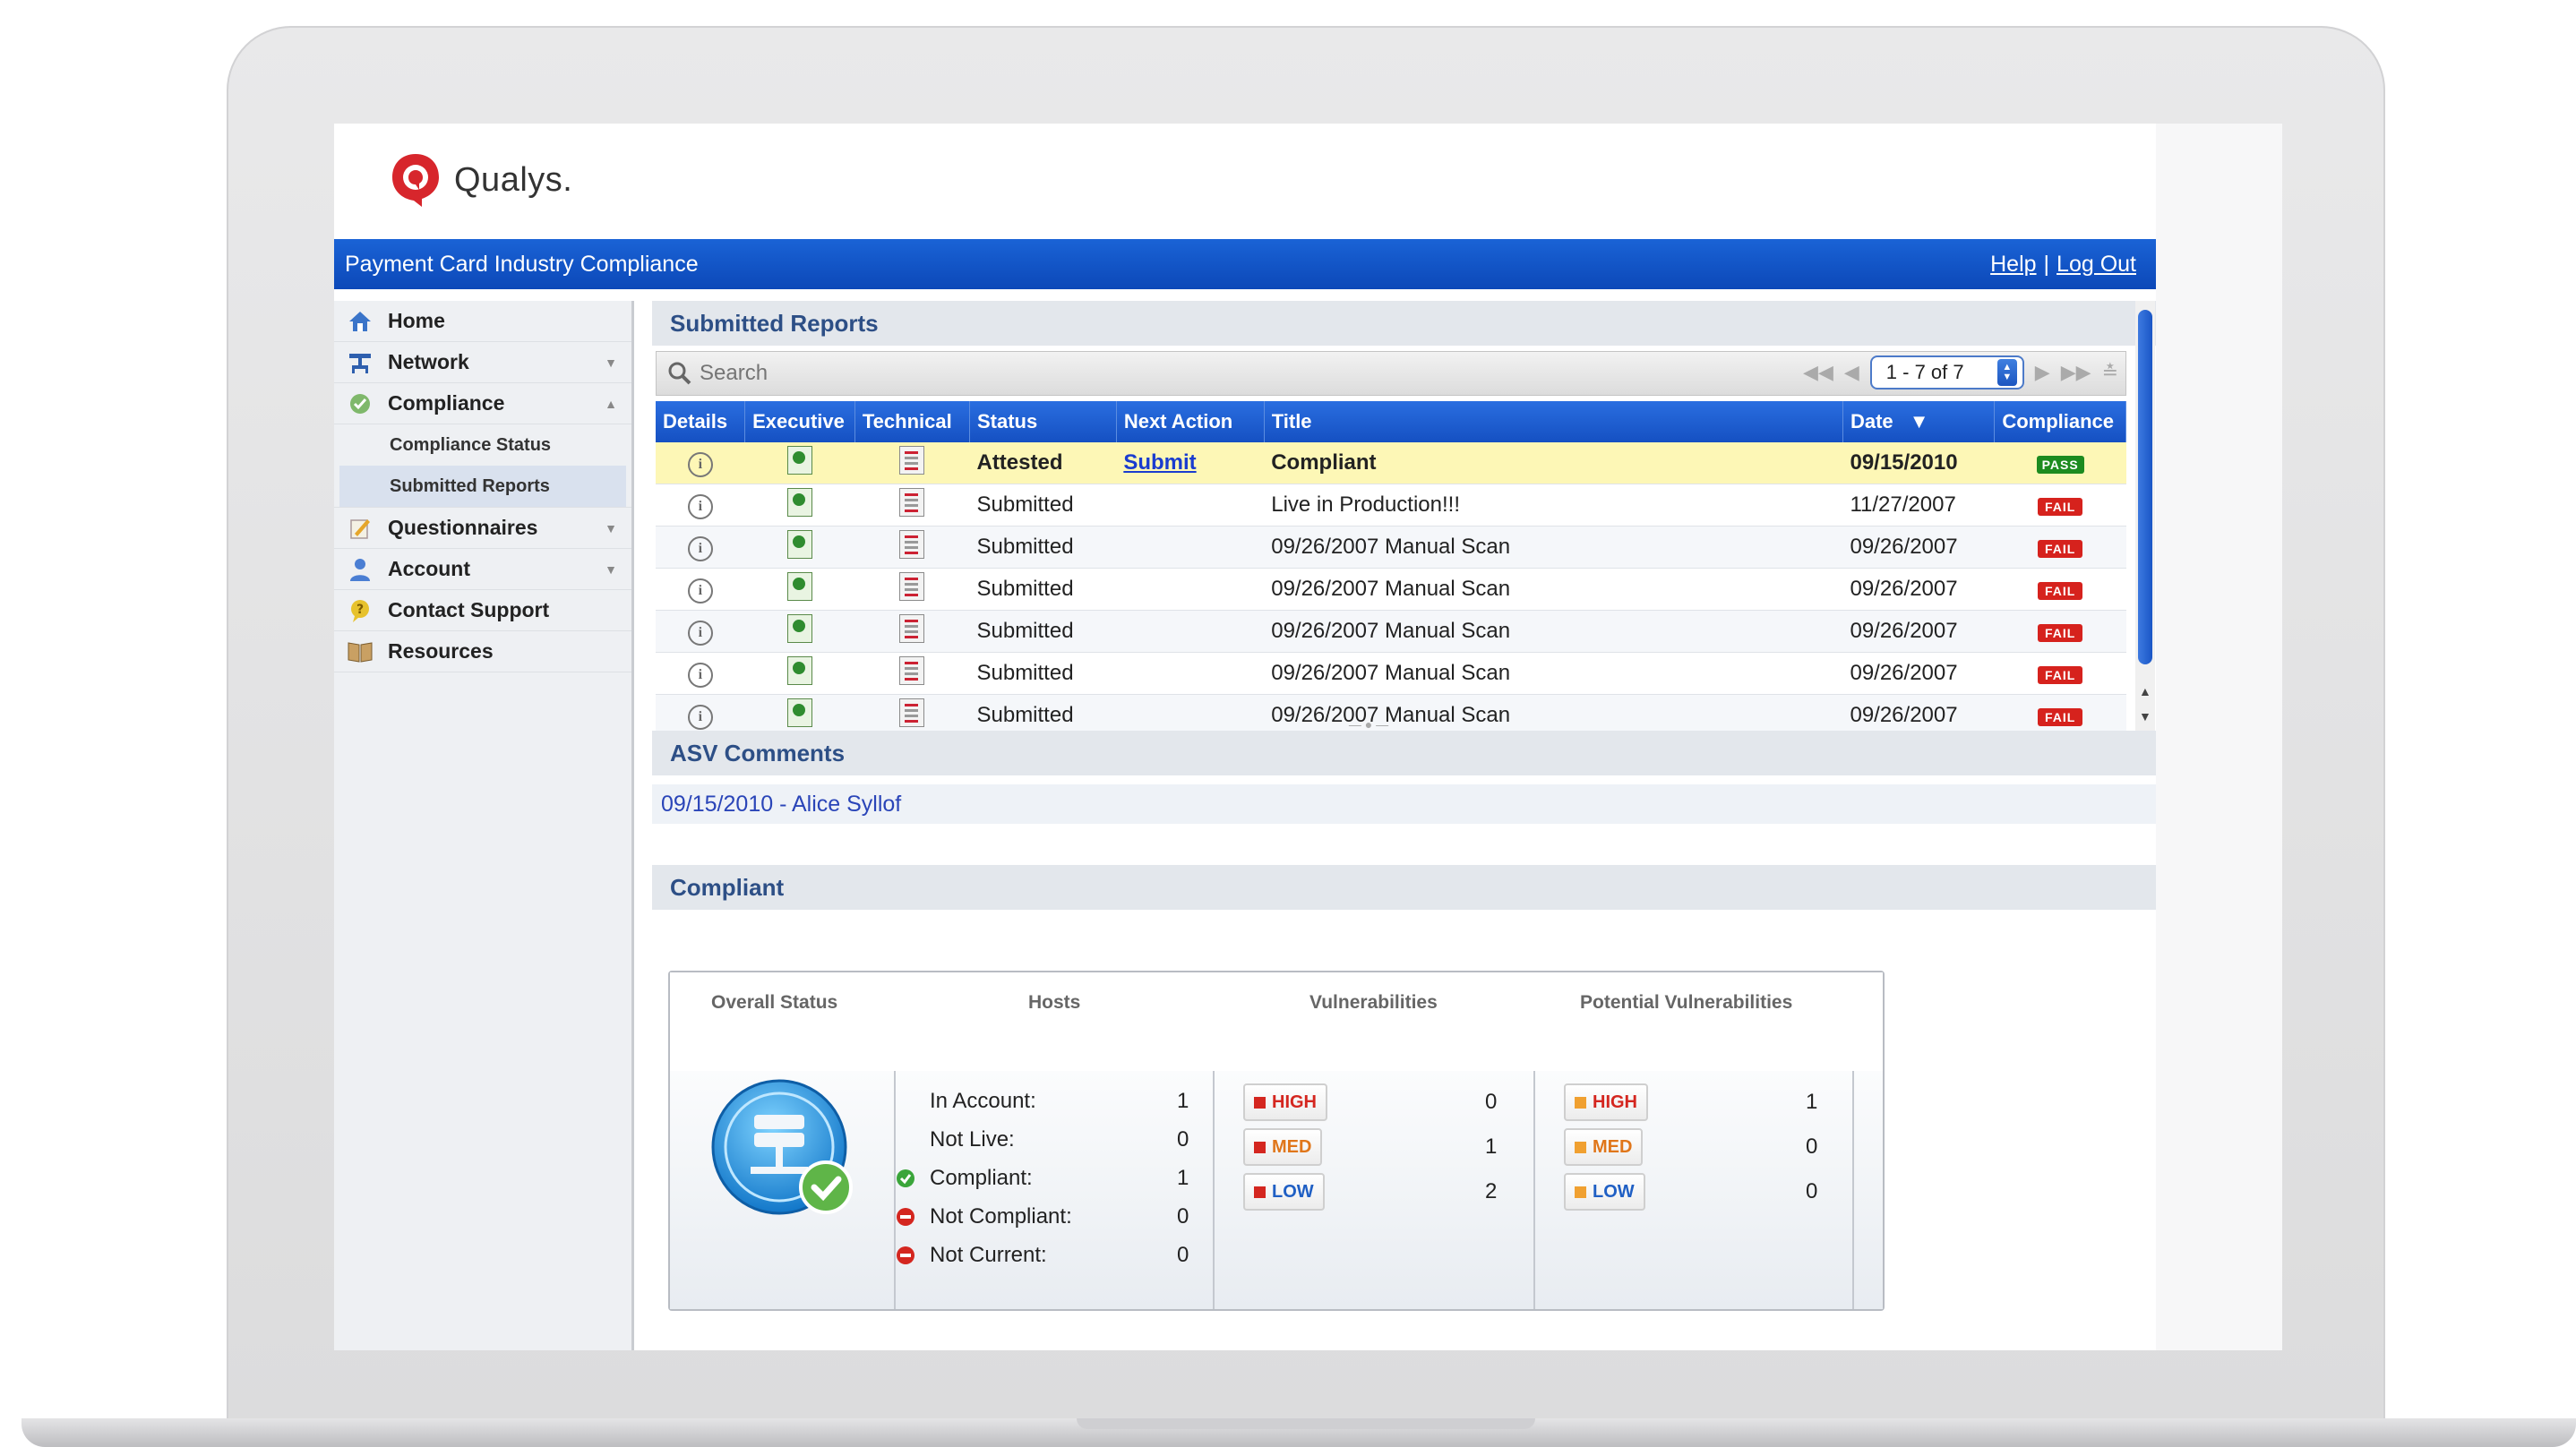  What do you see at coordinates (611, 404) in the screenshot?
I see `chevron-up-icon: ▲` at bounding box center [611, 404].